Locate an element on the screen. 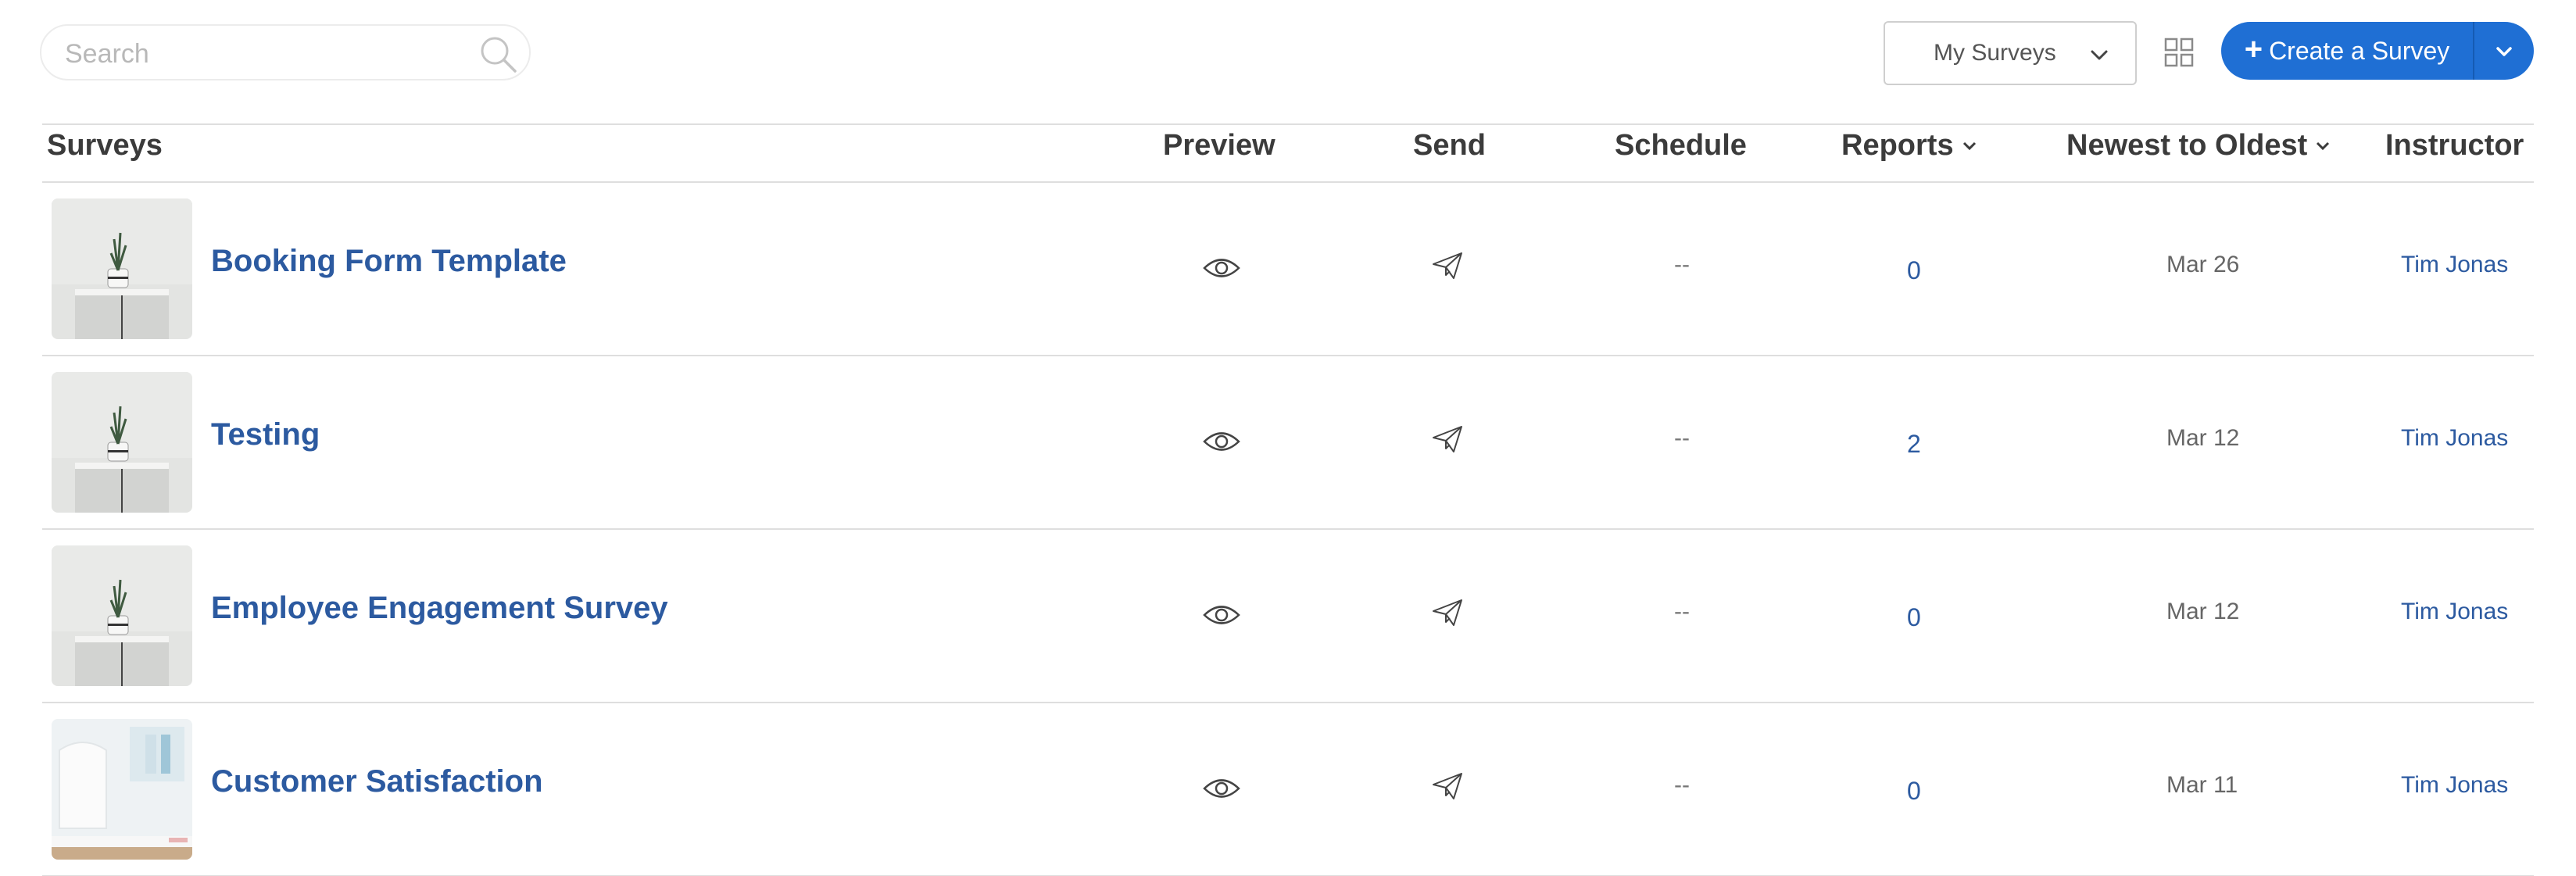 The image size is (2576, 876). column-header-preview: Preview is located at coordinates (1219, 145).